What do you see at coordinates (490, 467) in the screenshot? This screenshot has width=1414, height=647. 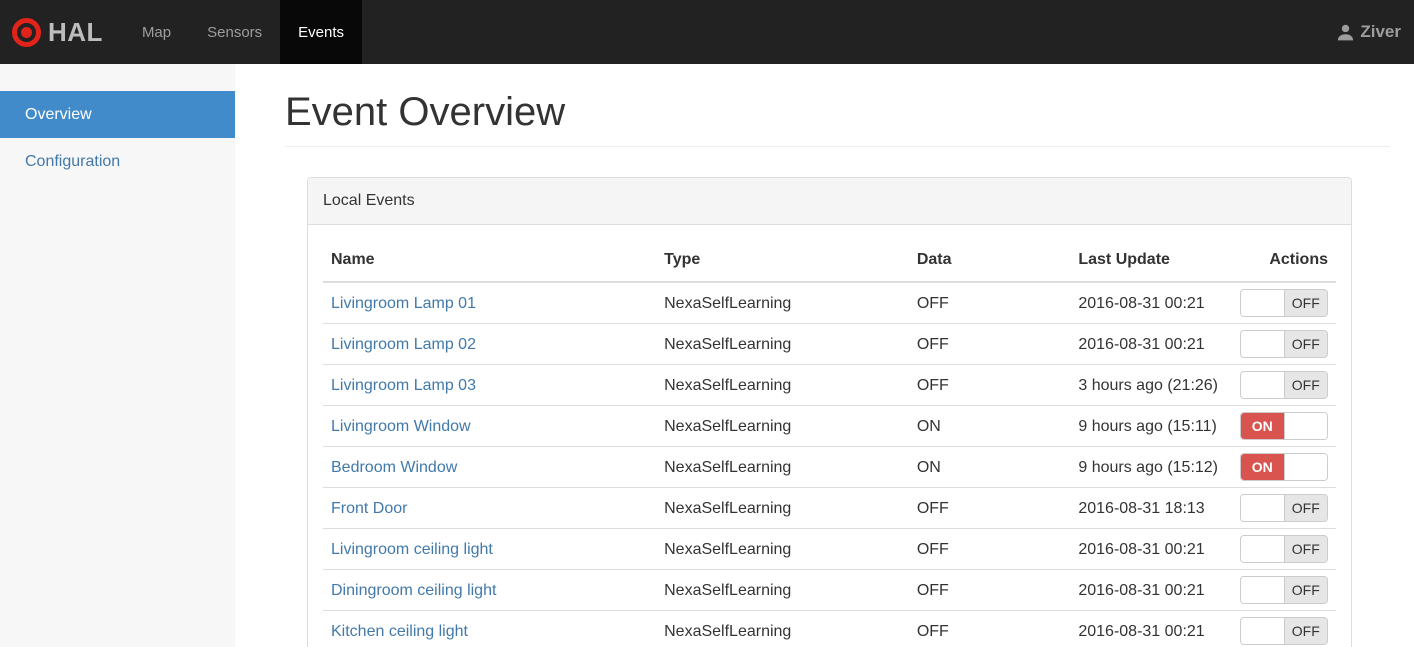 I see `cell-name: Bedroom Window` at bounding box center [490, 467].